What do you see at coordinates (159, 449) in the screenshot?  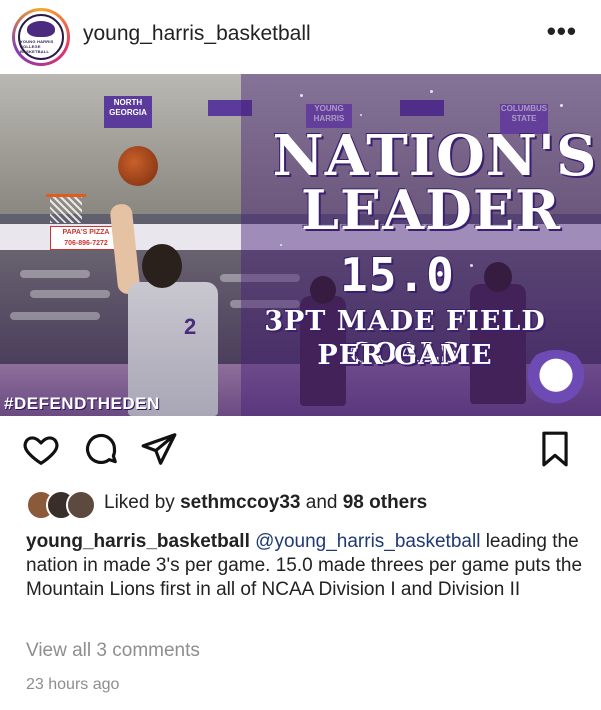 I see `send-icon` at bounding box center [159, 449].